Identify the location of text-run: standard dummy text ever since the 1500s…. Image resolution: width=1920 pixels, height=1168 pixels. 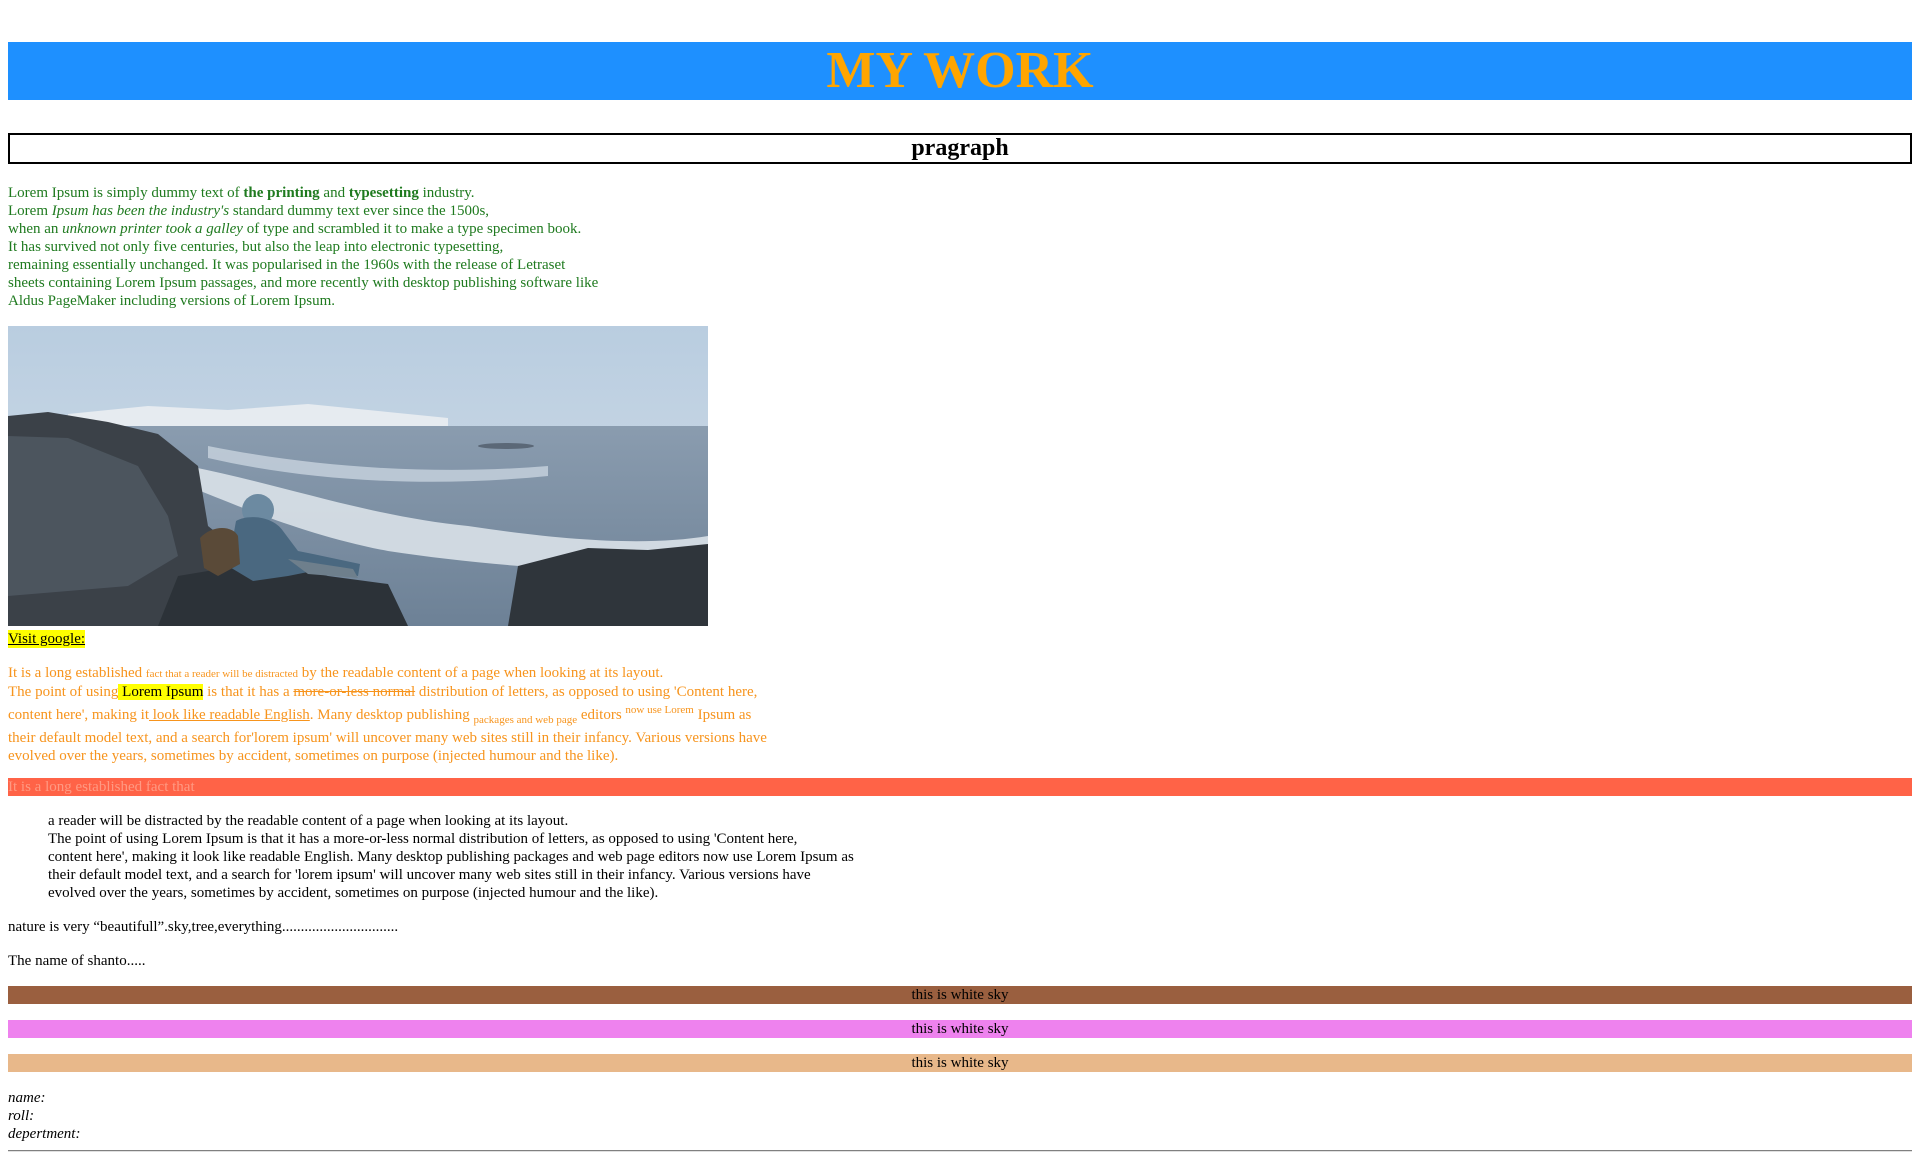
(359, 211).